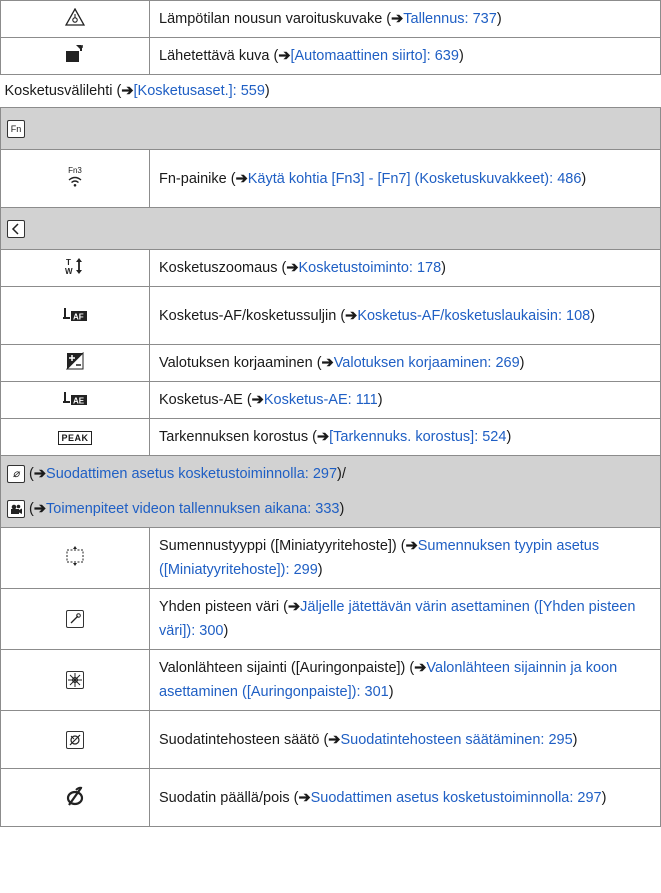 Image resolution: width=661 pixels, height=893 pixels. I want to click on item-text: Fn-painike (, so click(197, 178).